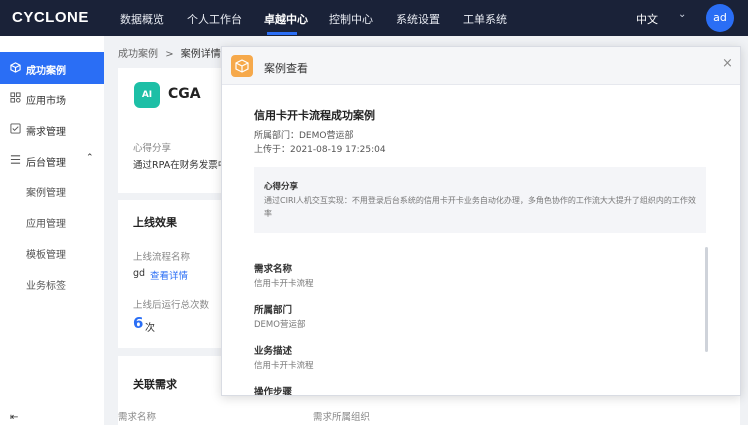 This screenshot has height=425, width=748. What do you see at coordinates (320, 150) in the screenshot?
I see `case-upload-time: 上传于：2021-08-19 17:25:04` at bounding box center [320, 150].